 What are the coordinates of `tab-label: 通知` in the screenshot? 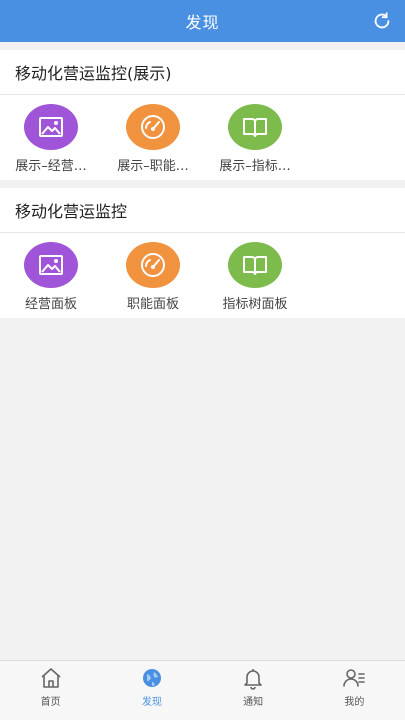 It's located at (253, 702).